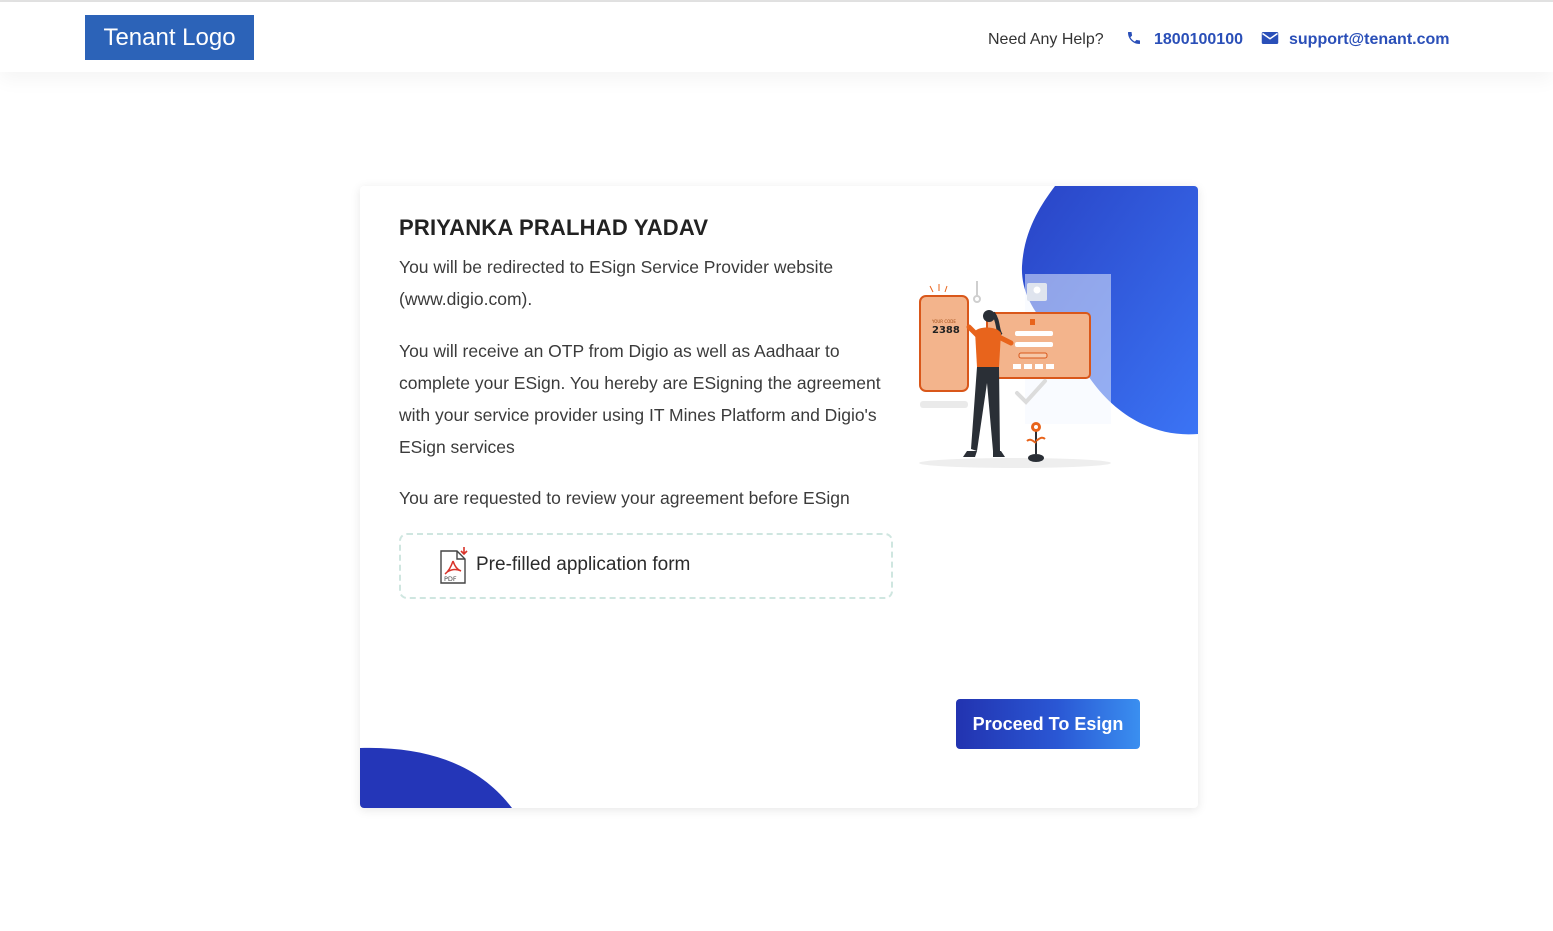  I want to click on mail-icon, so click(1270, 38).